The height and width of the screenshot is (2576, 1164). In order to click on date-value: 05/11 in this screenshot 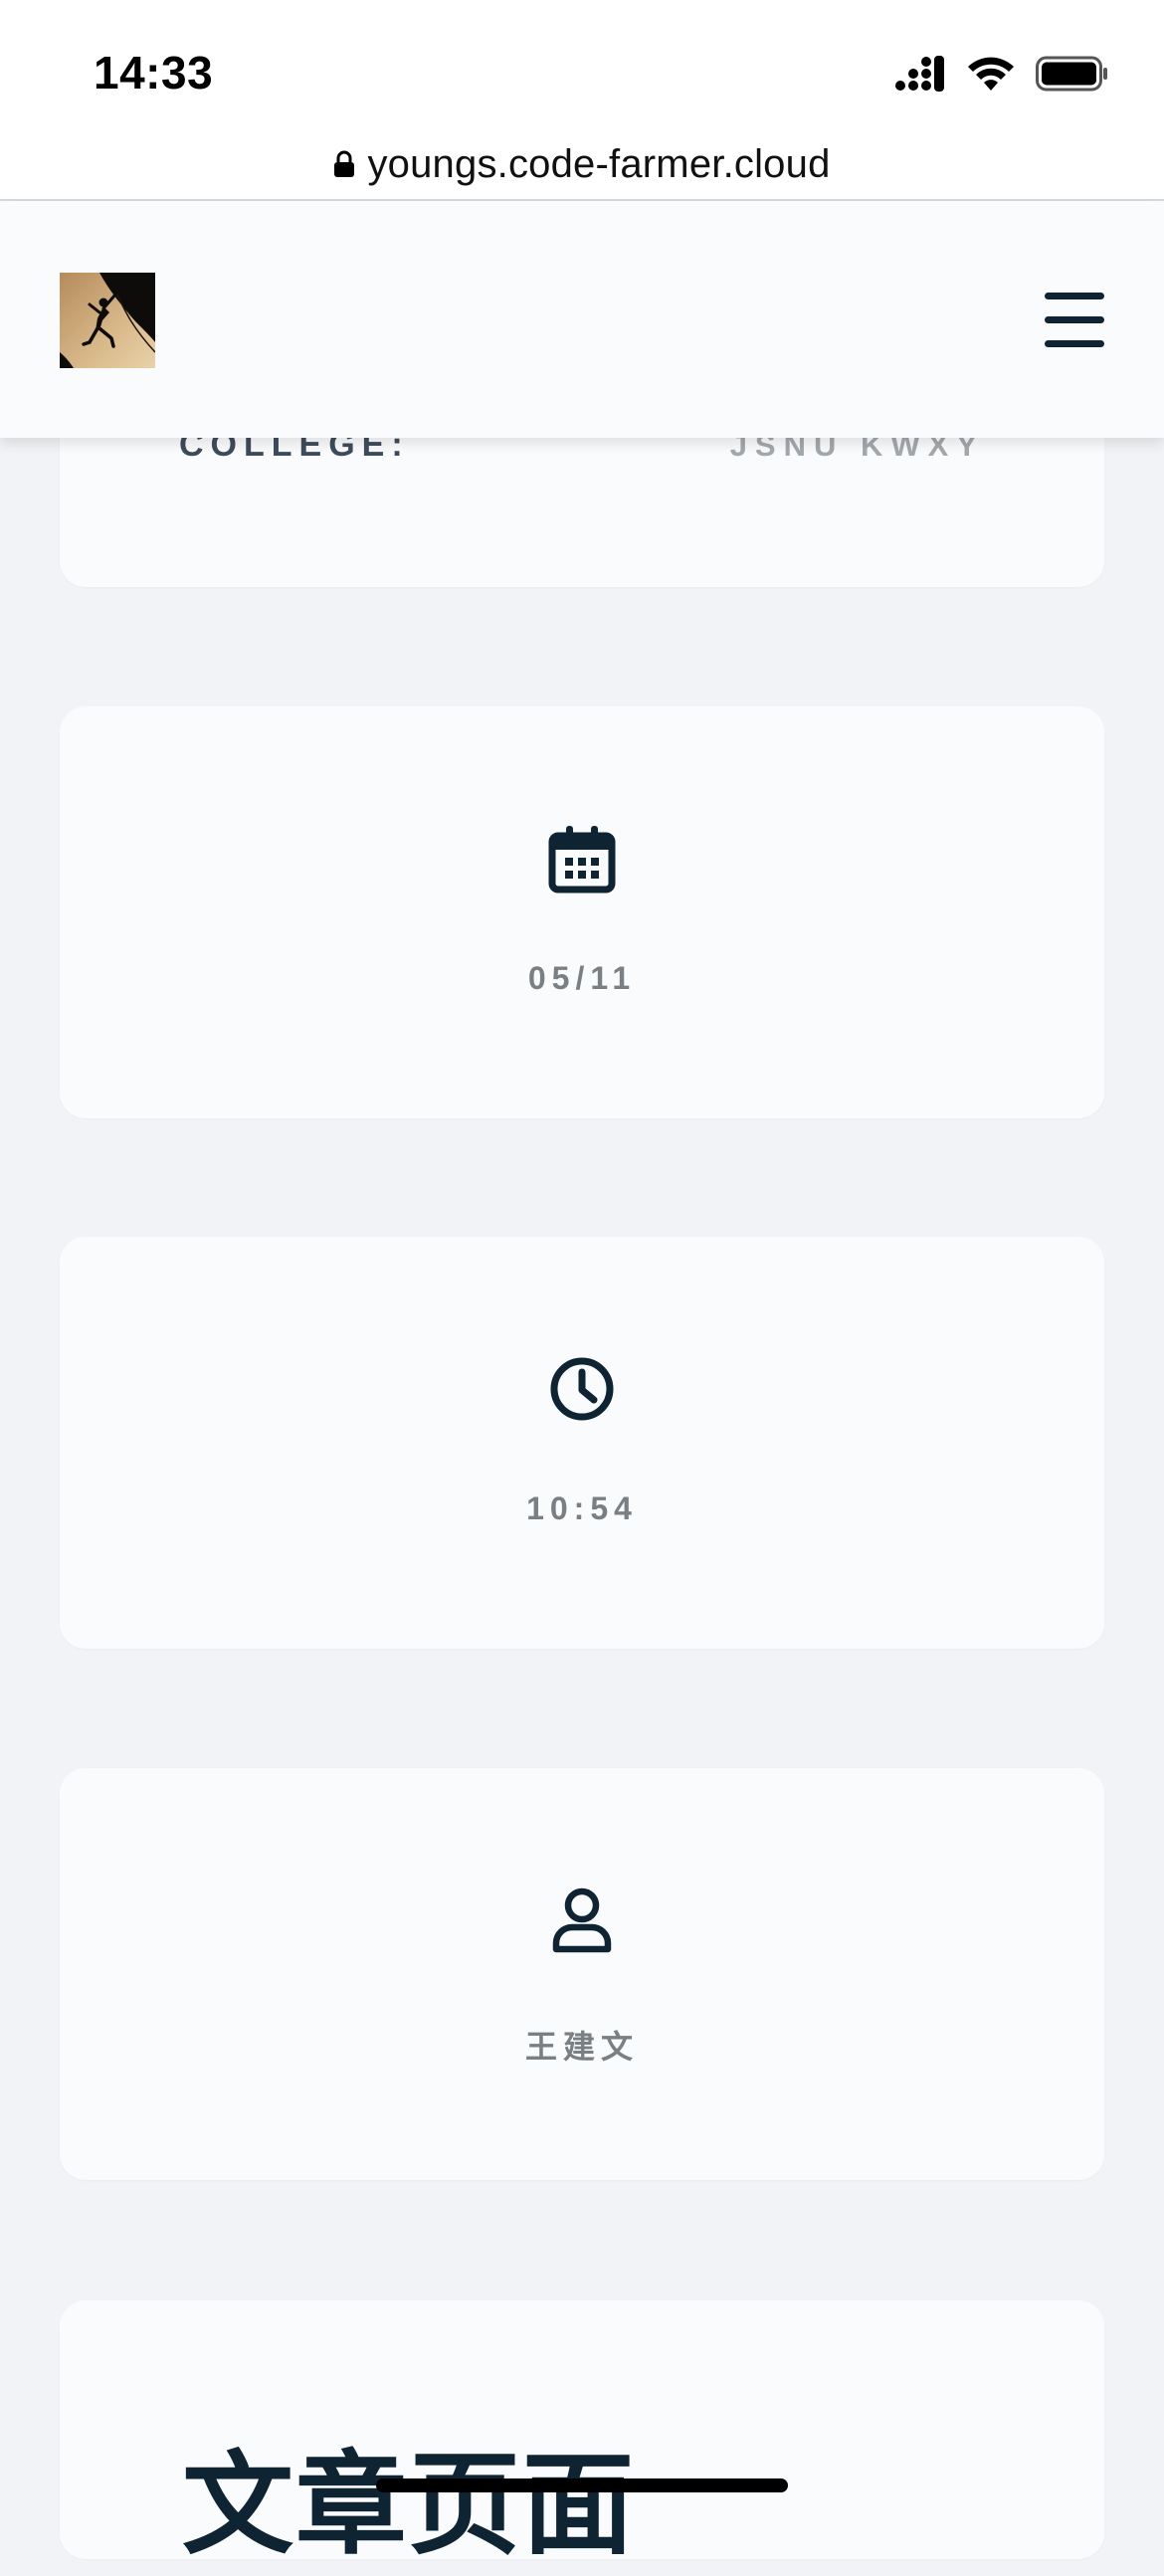, I will do `click(582, 978)`.